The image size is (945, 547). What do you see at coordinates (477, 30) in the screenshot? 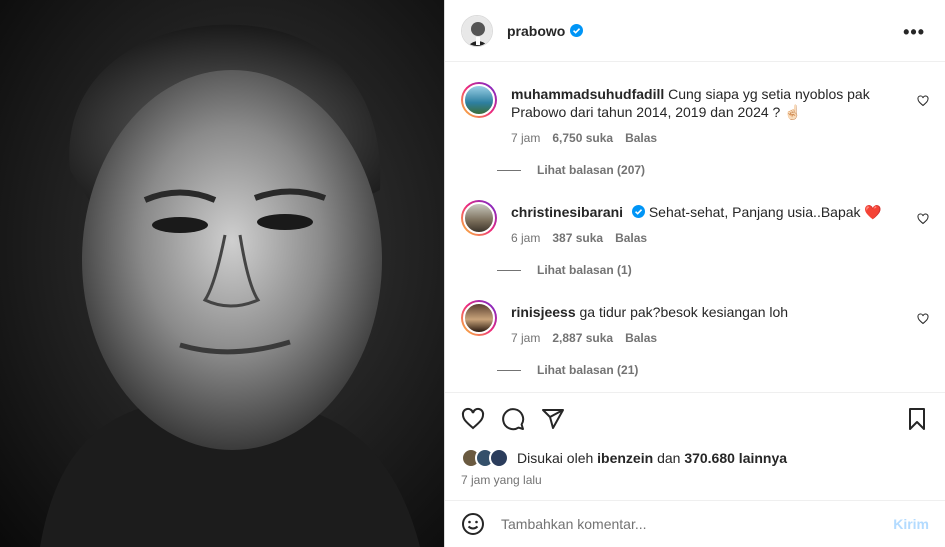
I see `author-avatar` at bounding box center [477, 30].